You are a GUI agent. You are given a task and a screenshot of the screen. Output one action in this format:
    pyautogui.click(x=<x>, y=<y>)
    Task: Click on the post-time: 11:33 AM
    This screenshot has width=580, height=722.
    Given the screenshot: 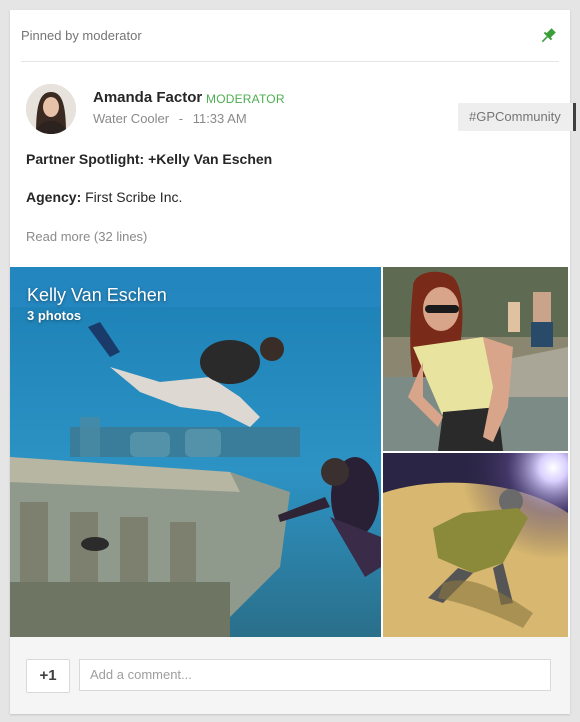 What is the action you would take?
    pyautogui.click(x=220, y=118)
    